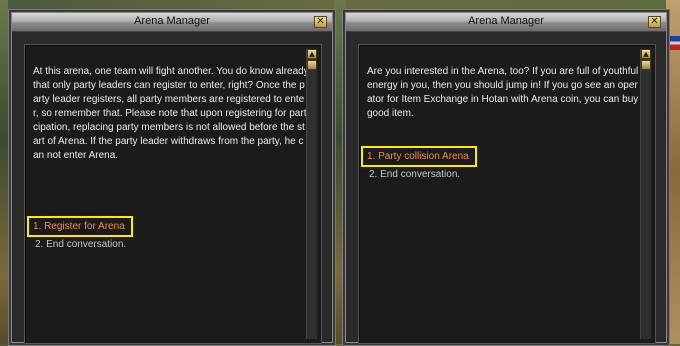 The image size is (680, 346). What do you see at coordinates (80, 226) in the screenshot?
I see `register-for-arena-option: 1. Register for Arena` at bounding box center [80, 226].